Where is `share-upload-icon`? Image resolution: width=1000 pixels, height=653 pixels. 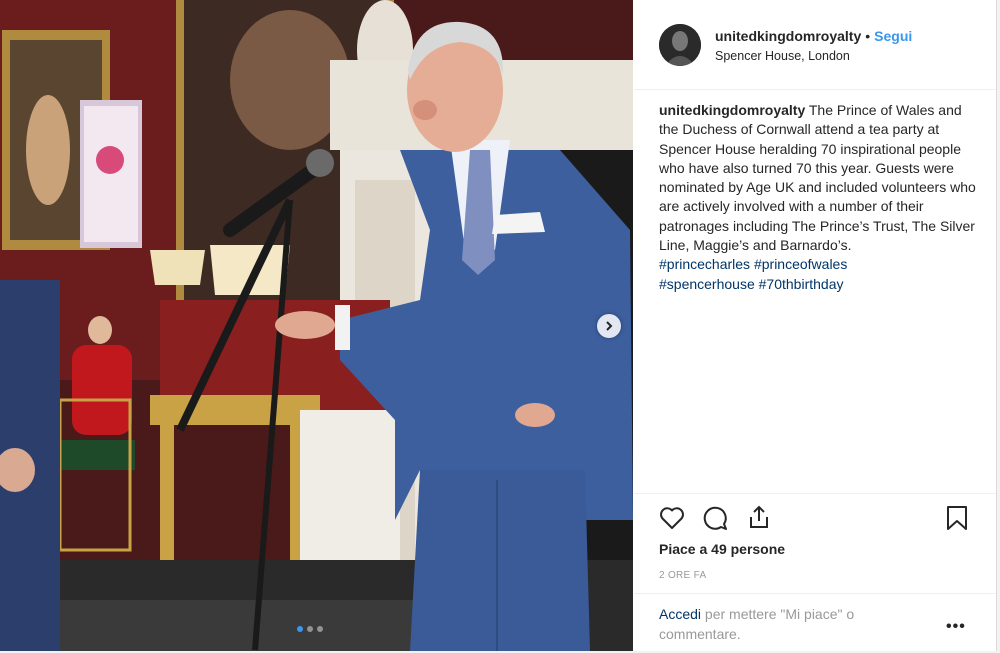
share-upload-icon is located at coordinates (759, 516).